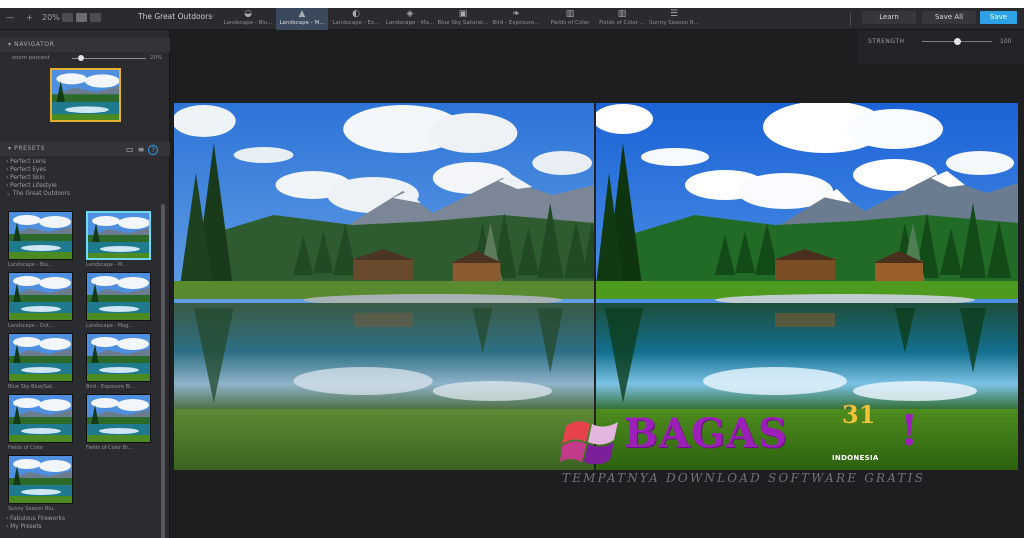 The height and width of the screenshot is (538, 1024). I want to click on watermark-tagline: TEMPATNYA DOWNLOAD SOFTWARE GRATIS, so click(744, 478).